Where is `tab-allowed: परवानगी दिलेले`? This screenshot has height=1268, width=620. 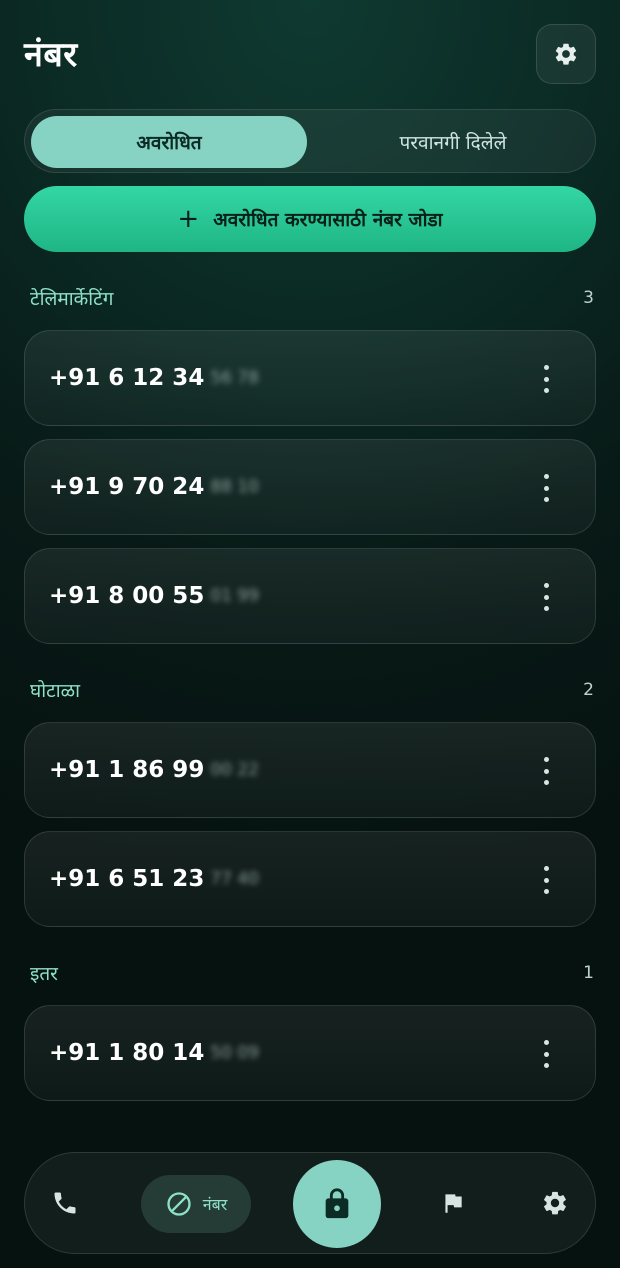
tab-allowed: परवानगी दिलेले is located at coordinates (453, 142).